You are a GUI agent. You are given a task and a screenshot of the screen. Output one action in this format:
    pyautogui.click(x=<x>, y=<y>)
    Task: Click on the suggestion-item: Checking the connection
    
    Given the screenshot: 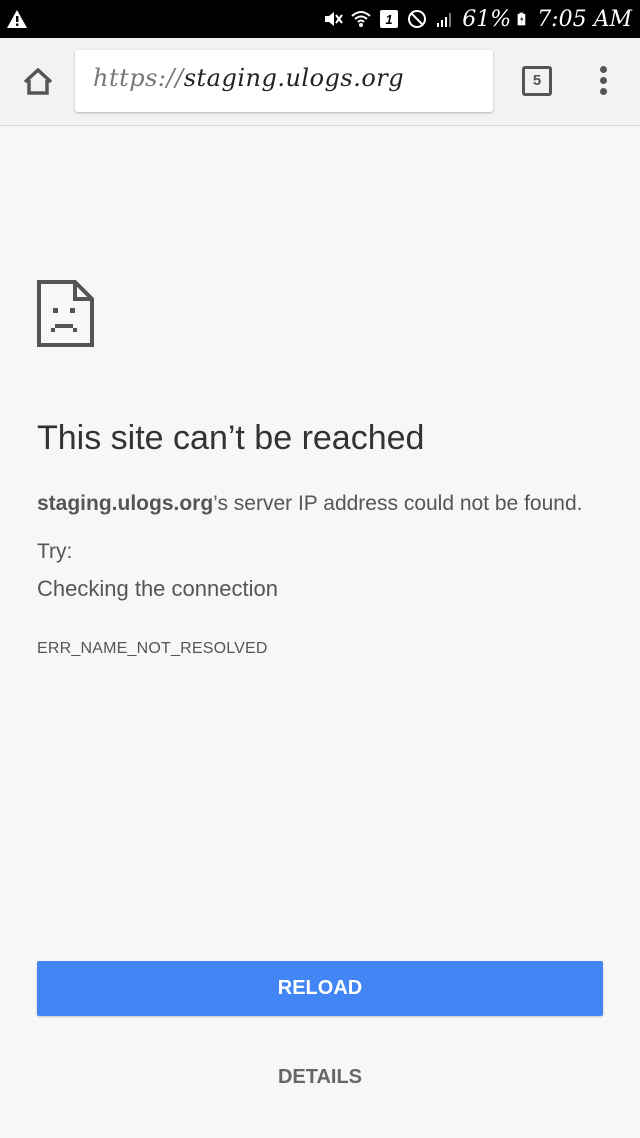 What is the action you would take?
    pyautogui.click(x=157, y=588)
    